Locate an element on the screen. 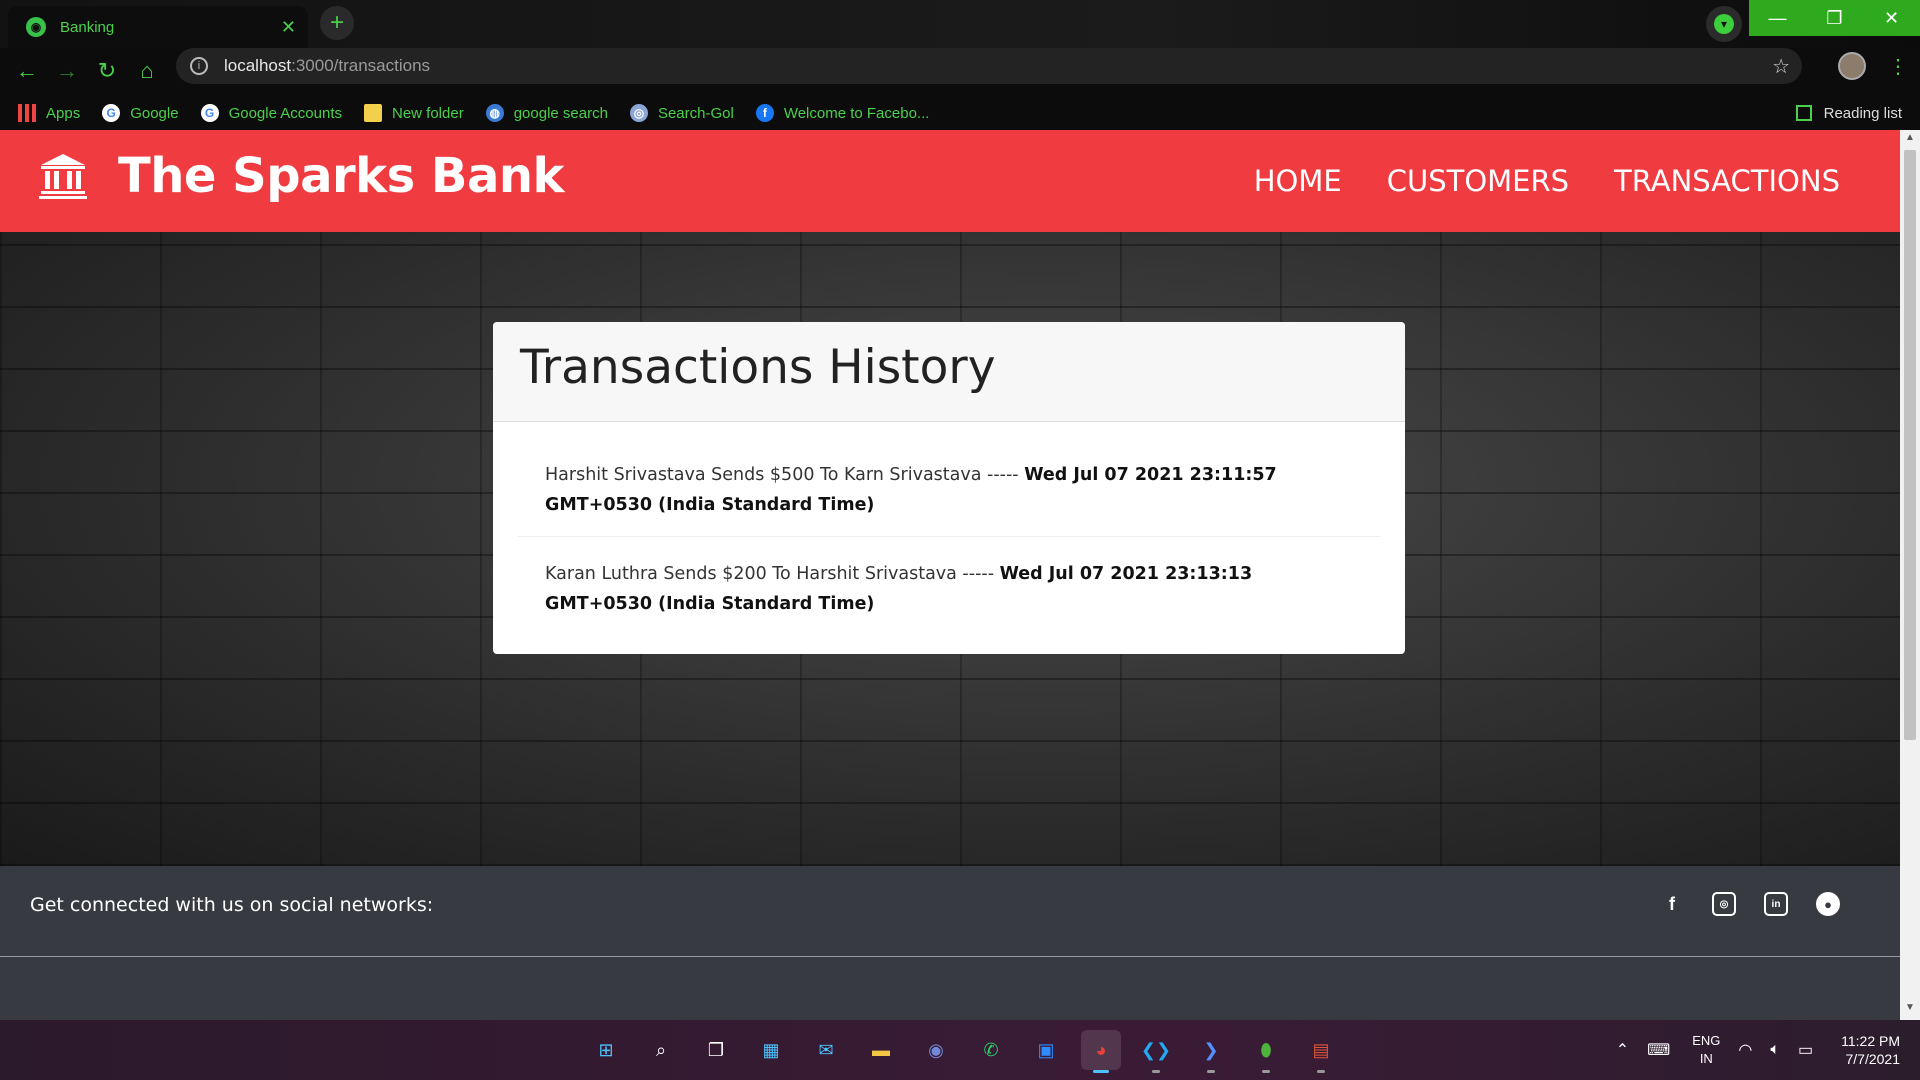 This screenshot has width=1920, height=1080. chevron-up-icon: ⌃ is located at coordinates (1622, 1050).